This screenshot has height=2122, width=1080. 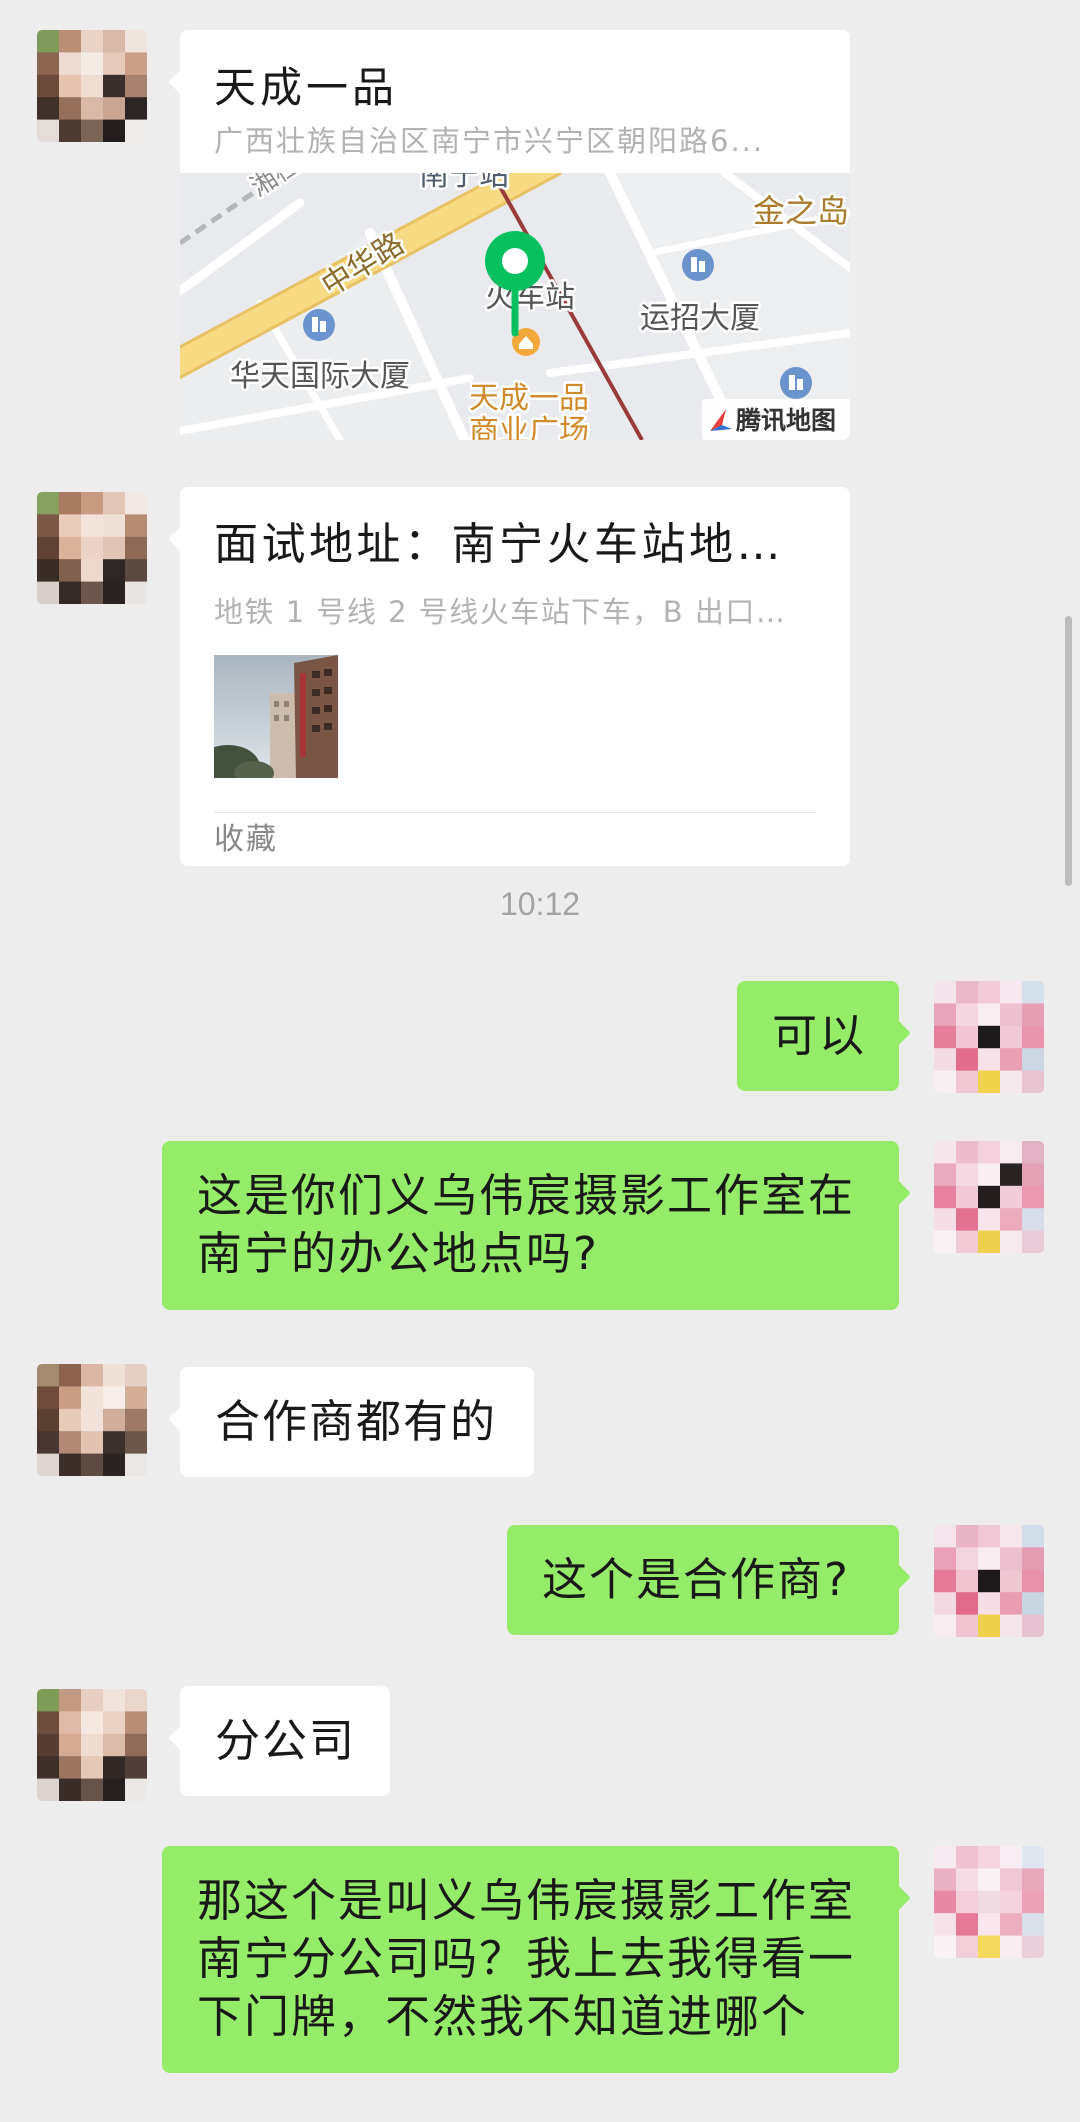 What do you see at coordinates (398, 1253) in the screenshot?
I see `message-text: 南宁的办公地点吗?` at bounding box center [398, 1253].